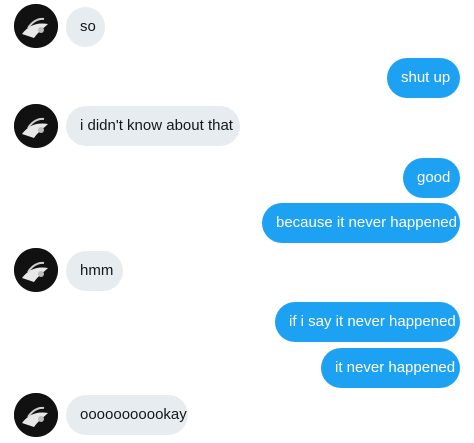 Image resolution: width=474 pixels, height=443 pixels. Describe the element at coordinates (390, 368) in the screenshot. I see `message-bubble-outgoing: it never happened` at that location.